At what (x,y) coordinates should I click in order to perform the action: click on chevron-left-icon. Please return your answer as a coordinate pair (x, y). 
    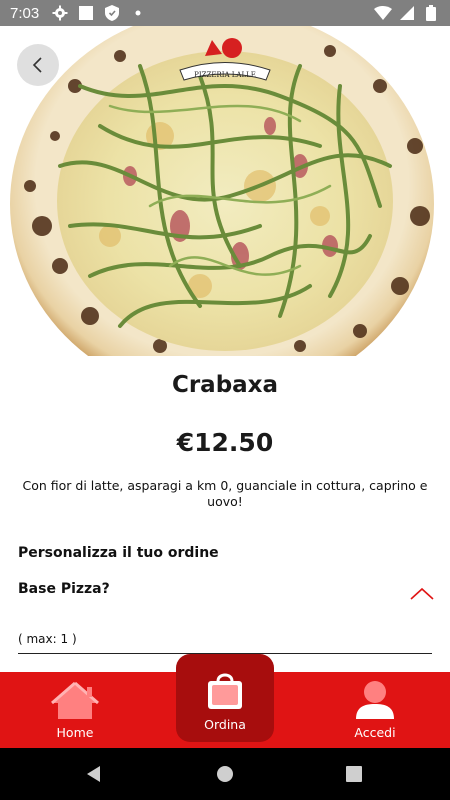
    Looking at the image, I should click on (37, 65).